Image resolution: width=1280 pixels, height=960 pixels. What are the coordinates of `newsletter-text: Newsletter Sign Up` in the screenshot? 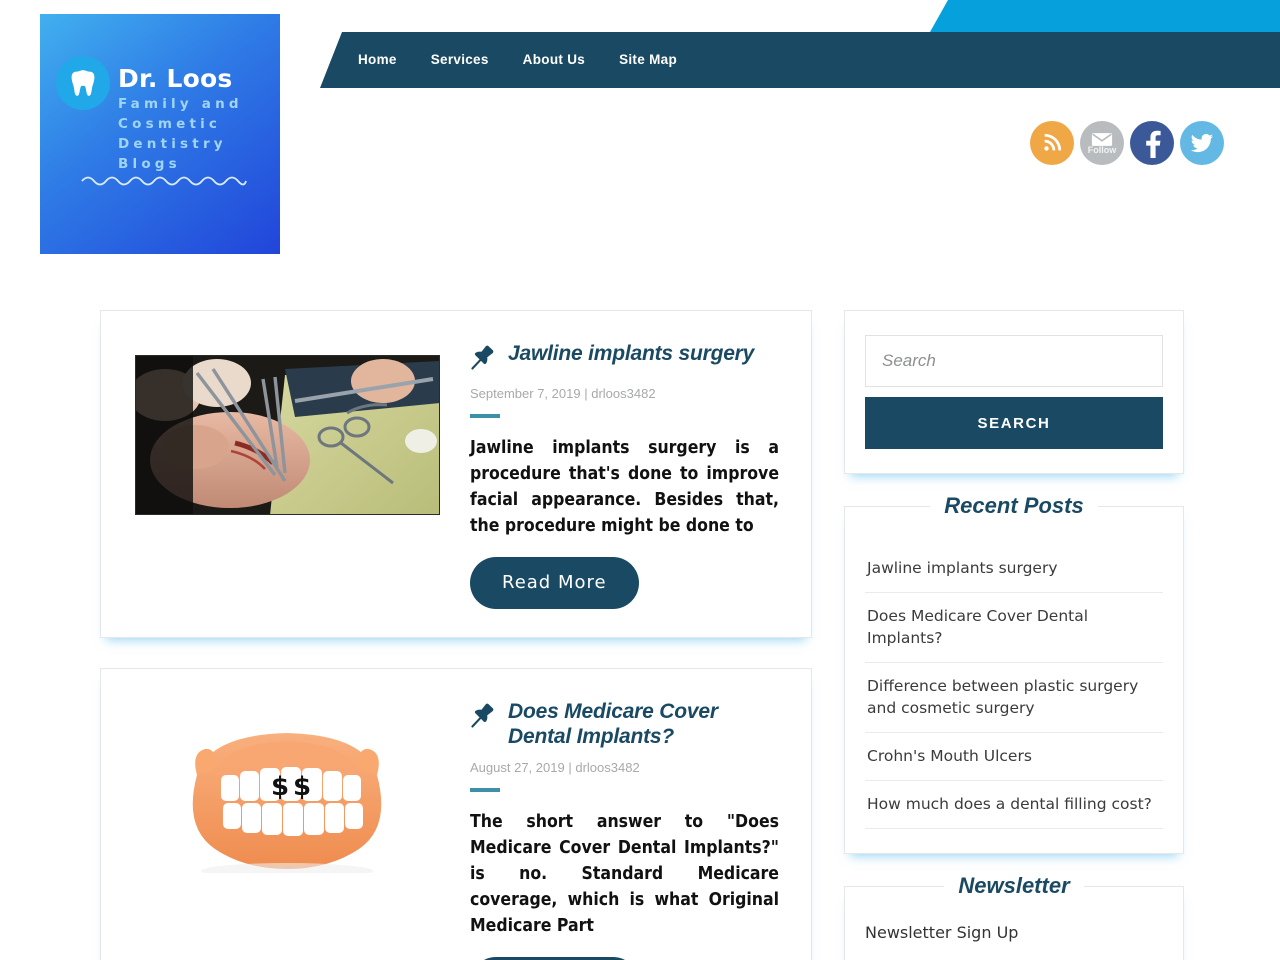 It's located at (942, 932).